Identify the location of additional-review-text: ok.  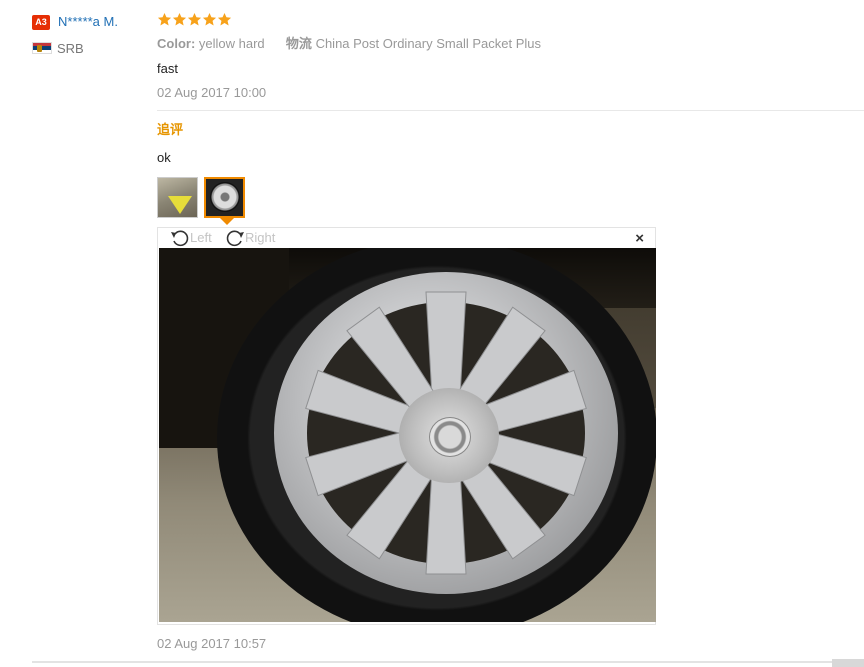
(164, 157).